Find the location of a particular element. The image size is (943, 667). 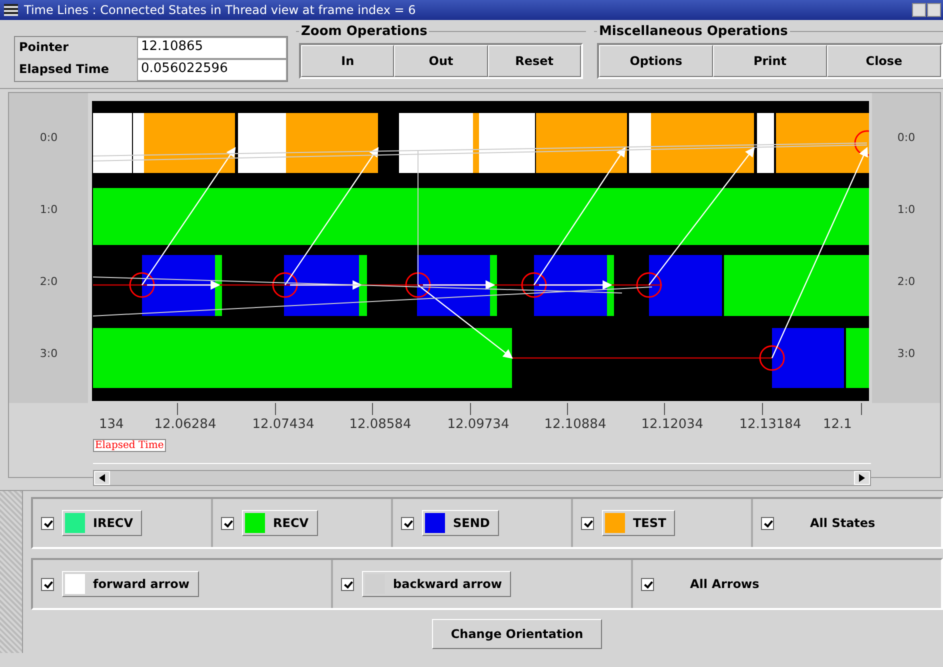

horizontal-scrollbar is located at coordinates (482, 478).